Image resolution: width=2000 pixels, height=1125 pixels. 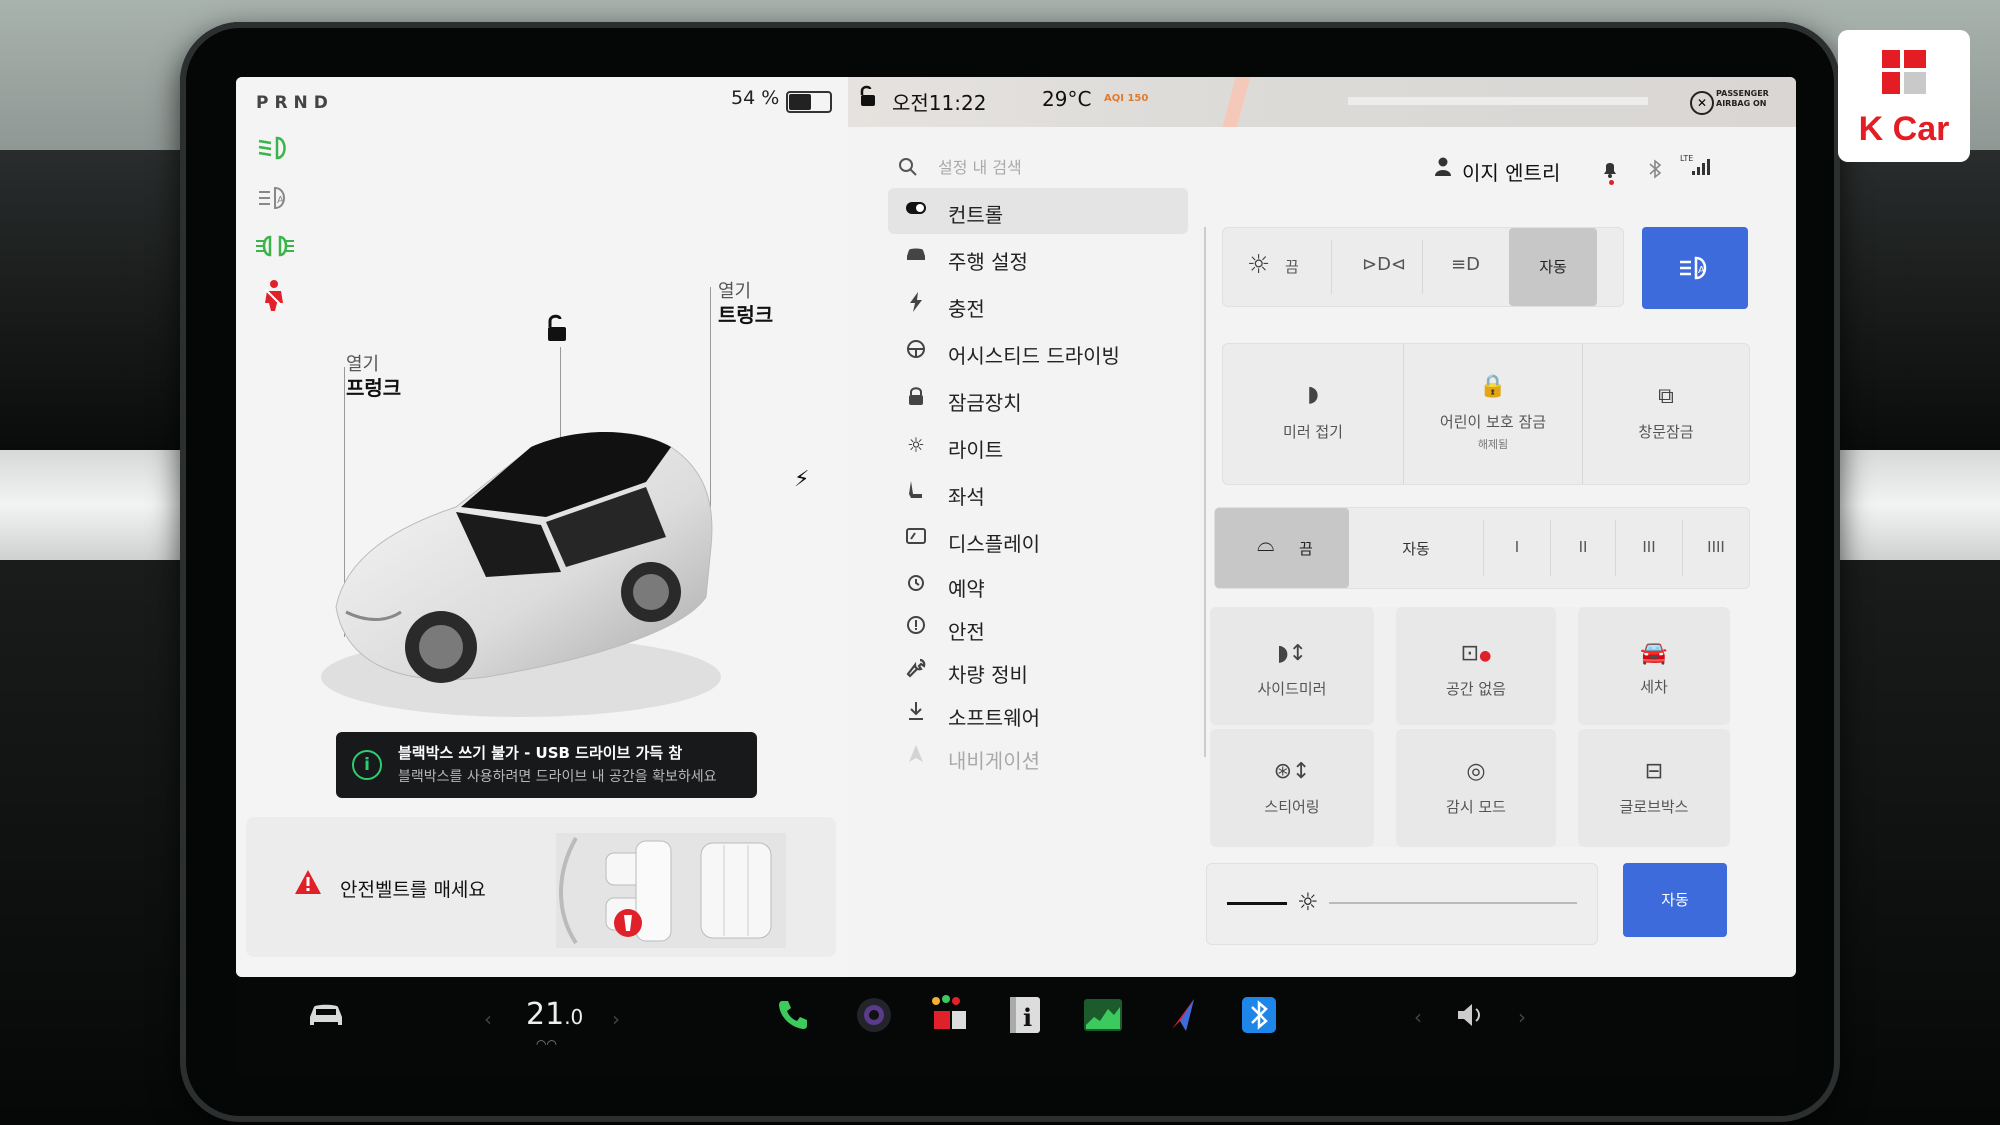 I want to click on wiper-segmented-control: ⌓ 끔 자동 I II III IIII, so click(x=1482, y=548).